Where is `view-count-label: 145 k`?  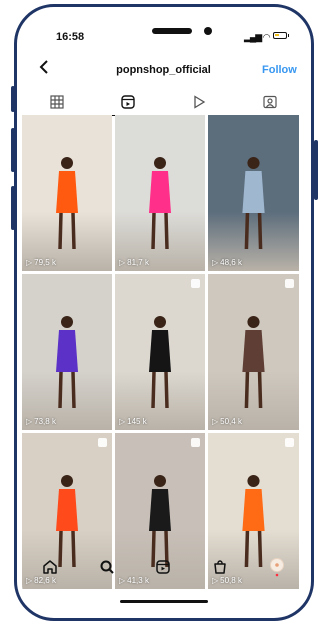
view-count-label: 145 k is located at coordinates (137, 421).